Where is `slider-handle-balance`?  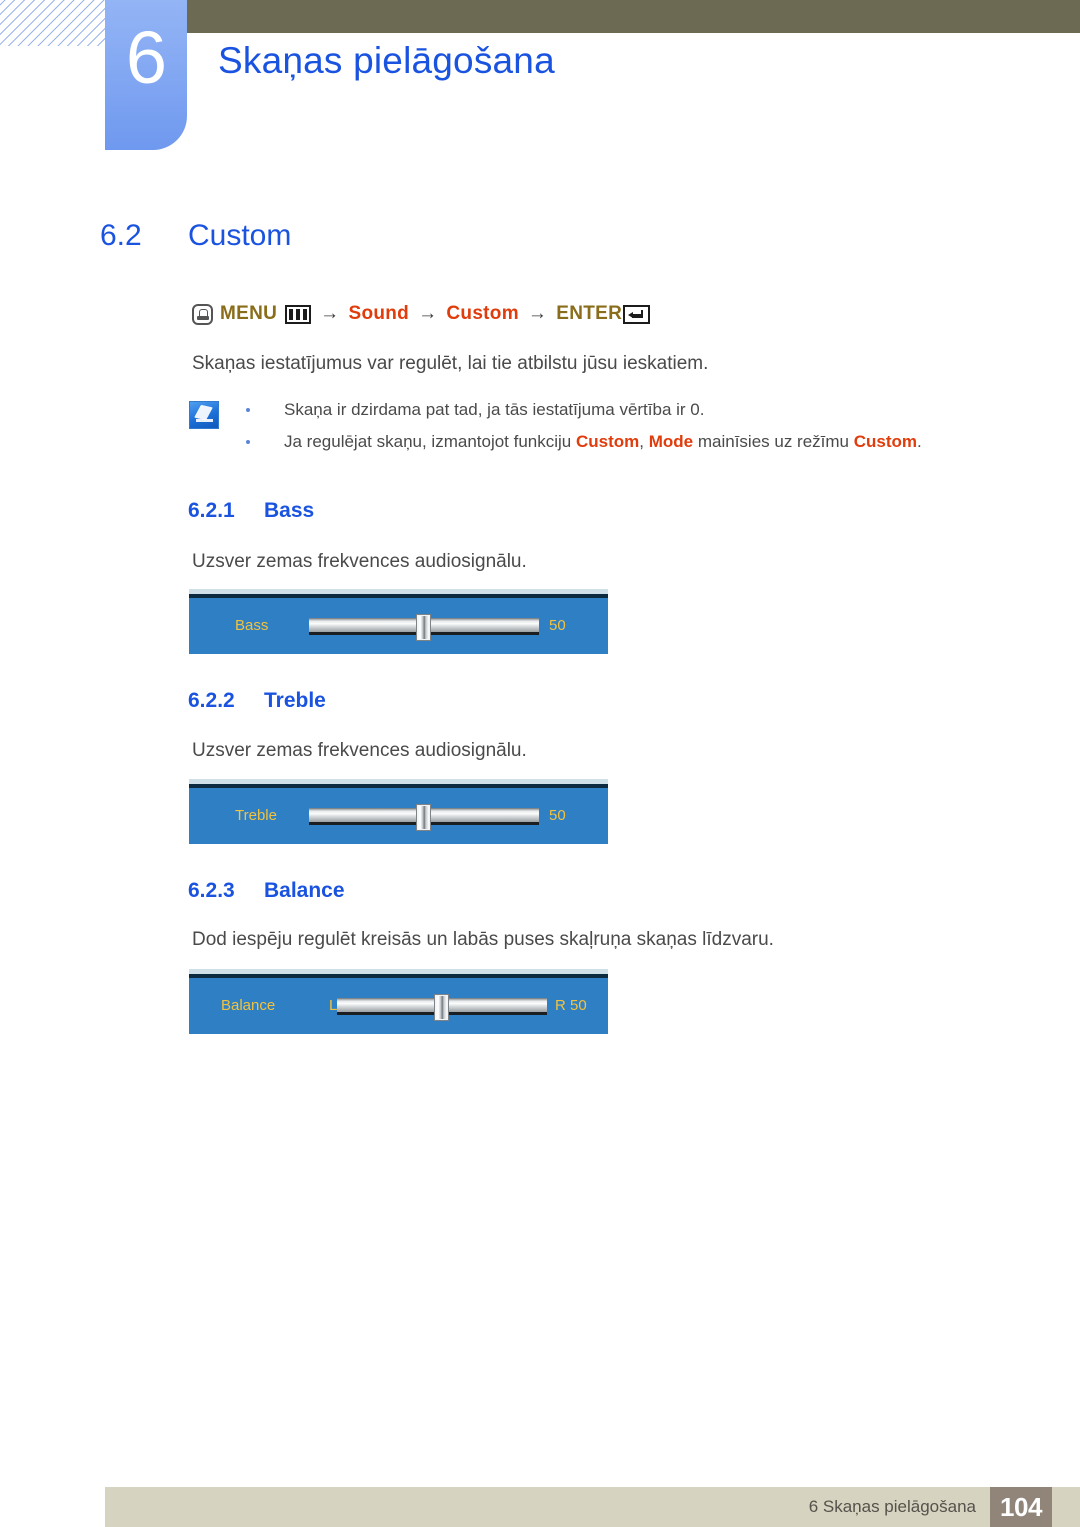
slider-handle-balance is located at coordinates (441, 1007).